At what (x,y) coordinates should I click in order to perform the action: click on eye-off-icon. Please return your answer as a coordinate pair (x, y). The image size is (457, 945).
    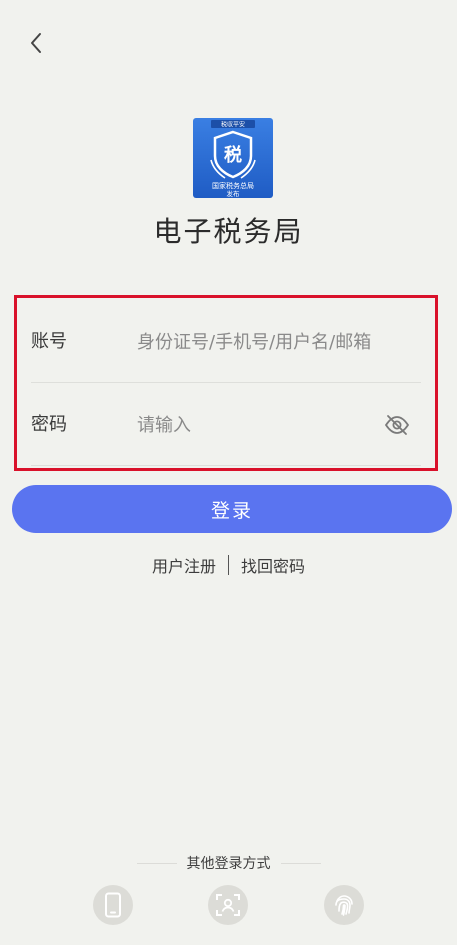
    Looking at the image, I should click on (397, 425).